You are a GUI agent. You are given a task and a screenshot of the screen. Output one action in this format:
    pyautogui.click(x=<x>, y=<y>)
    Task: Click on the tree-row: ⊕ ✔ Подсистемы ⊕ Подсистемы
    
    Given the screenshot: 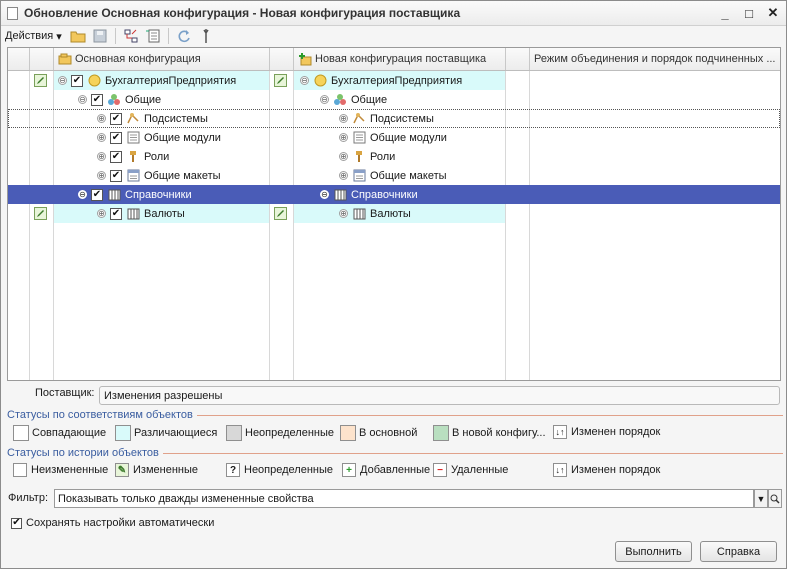 What is the action you would take?
    pyautogui.click(x=394, y=118)
    